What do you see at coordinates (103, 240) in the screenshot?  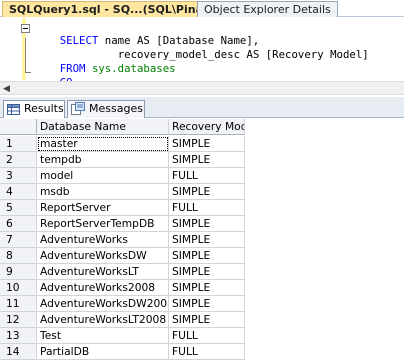 I see `database-name-cell: AdventureWorks` at bounding box center [103, 240].